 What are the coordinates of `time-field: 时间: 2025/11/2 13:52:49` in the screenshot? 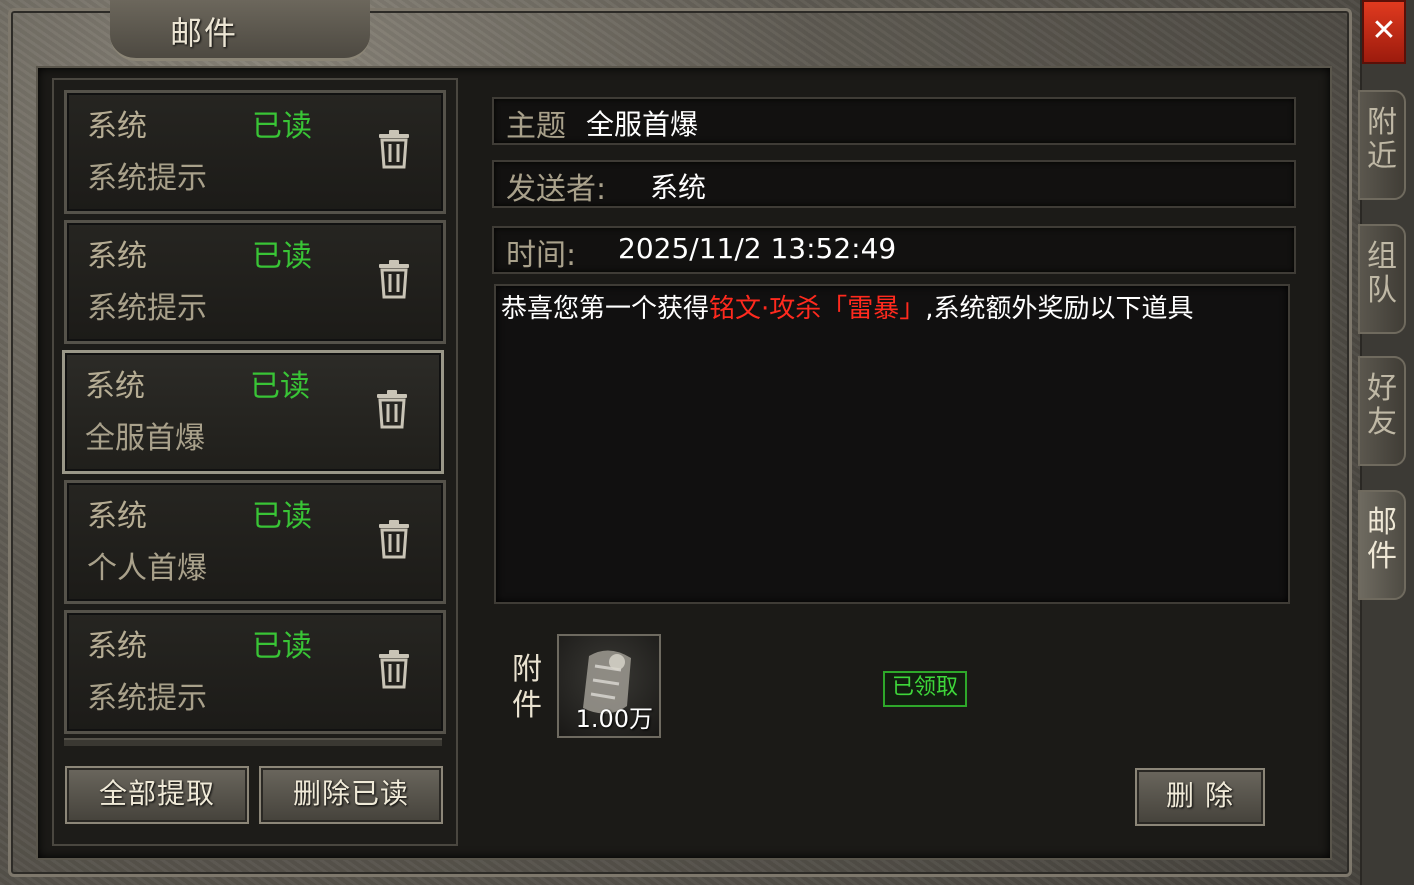 It's located at (894, 250).